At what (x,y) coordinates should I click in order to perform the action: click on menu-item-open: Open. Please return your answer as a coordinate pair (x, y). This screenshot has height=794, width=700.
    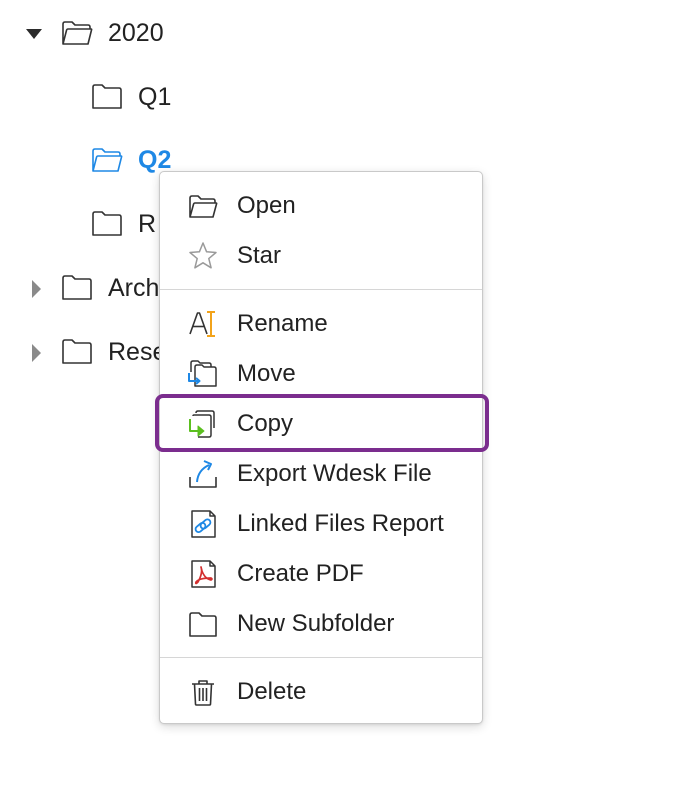
    Looking at the image, I should click on (321, 206).